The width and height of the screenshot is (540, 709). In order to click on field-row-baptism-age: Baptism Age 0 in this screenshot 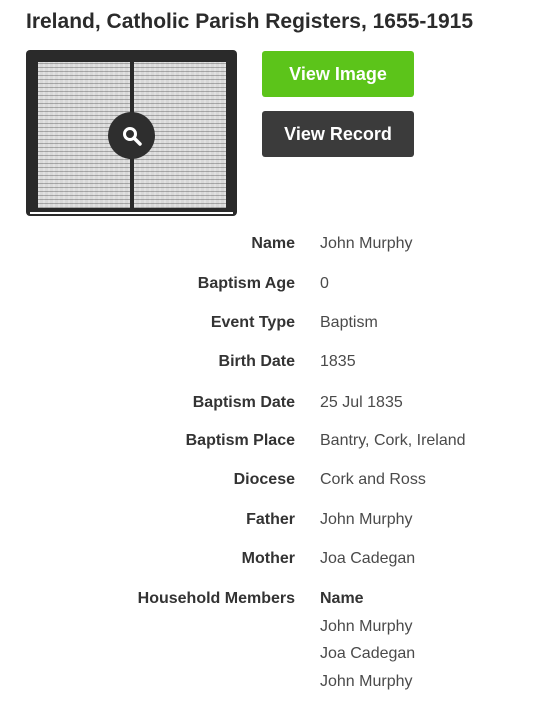, I will do `click(270, 287)`.